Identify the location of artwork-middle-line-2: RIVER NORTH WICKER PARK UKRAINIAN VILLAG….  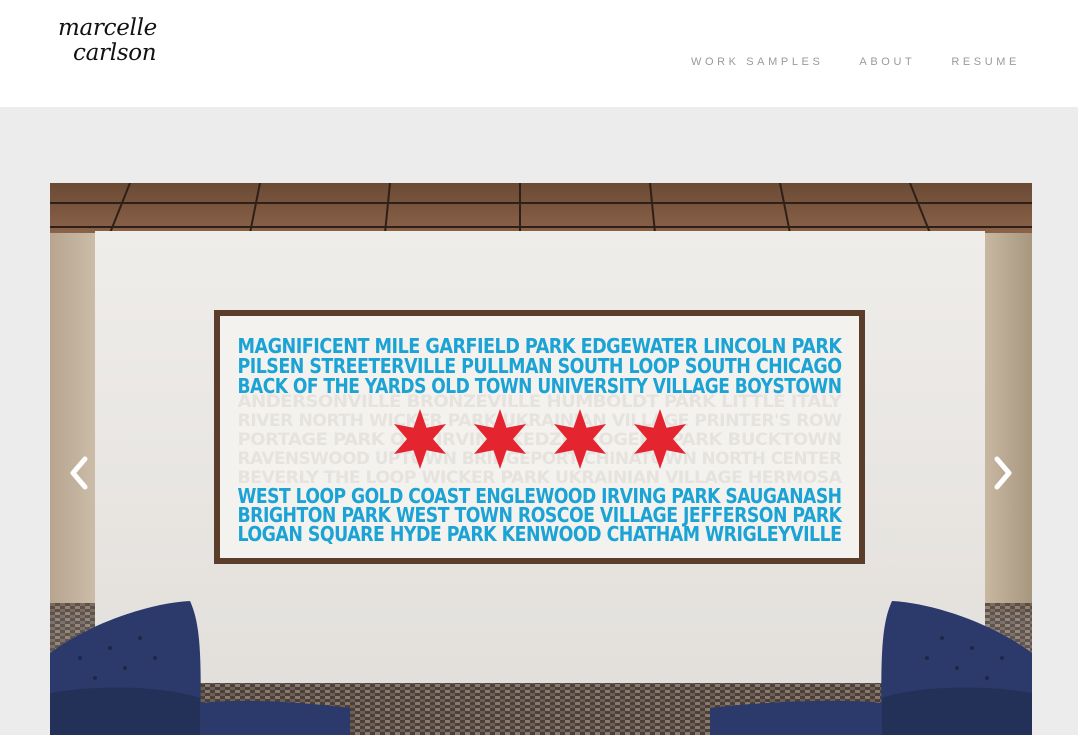
(540, 421).